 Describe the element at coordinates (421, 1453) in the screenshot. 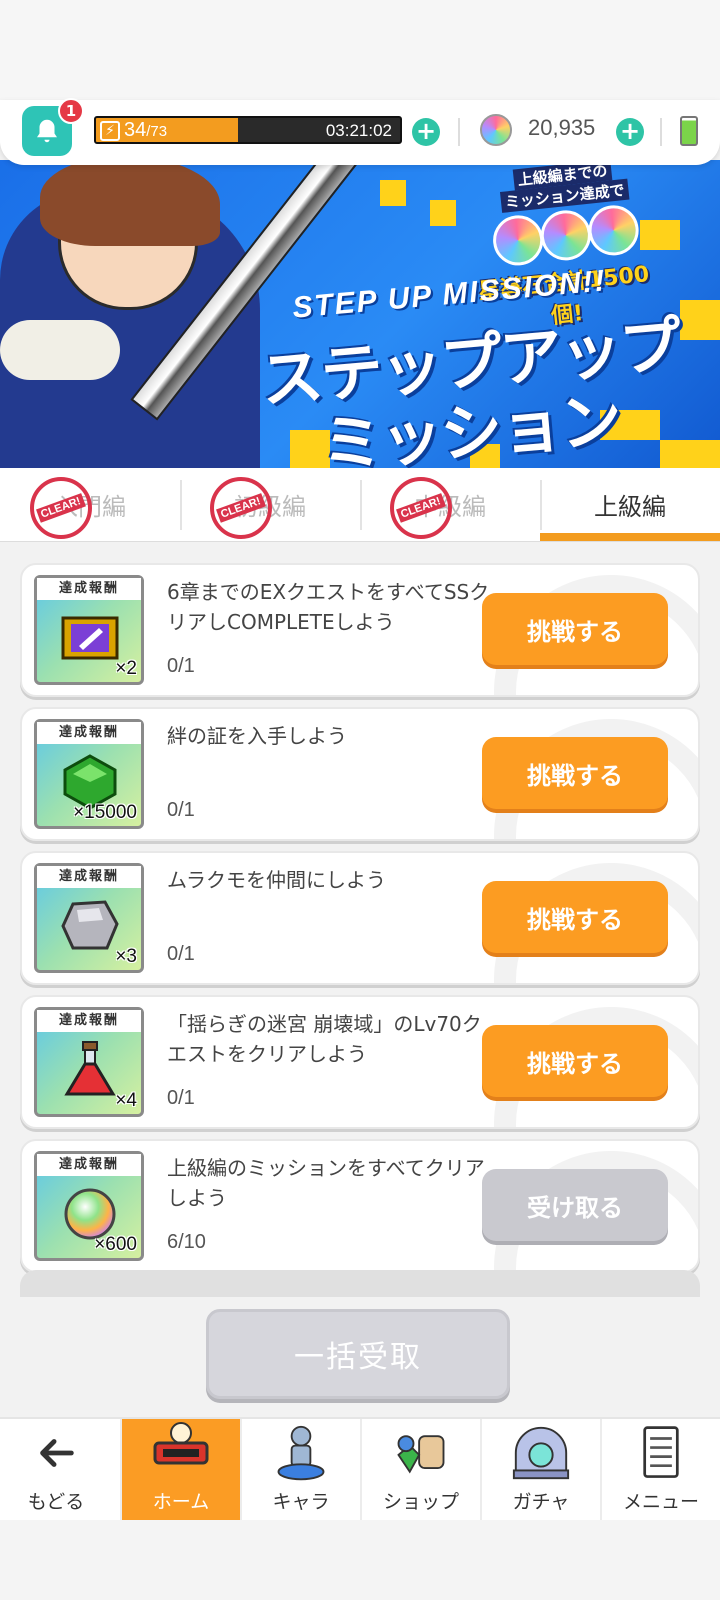

I see `shop-icon` at that location.